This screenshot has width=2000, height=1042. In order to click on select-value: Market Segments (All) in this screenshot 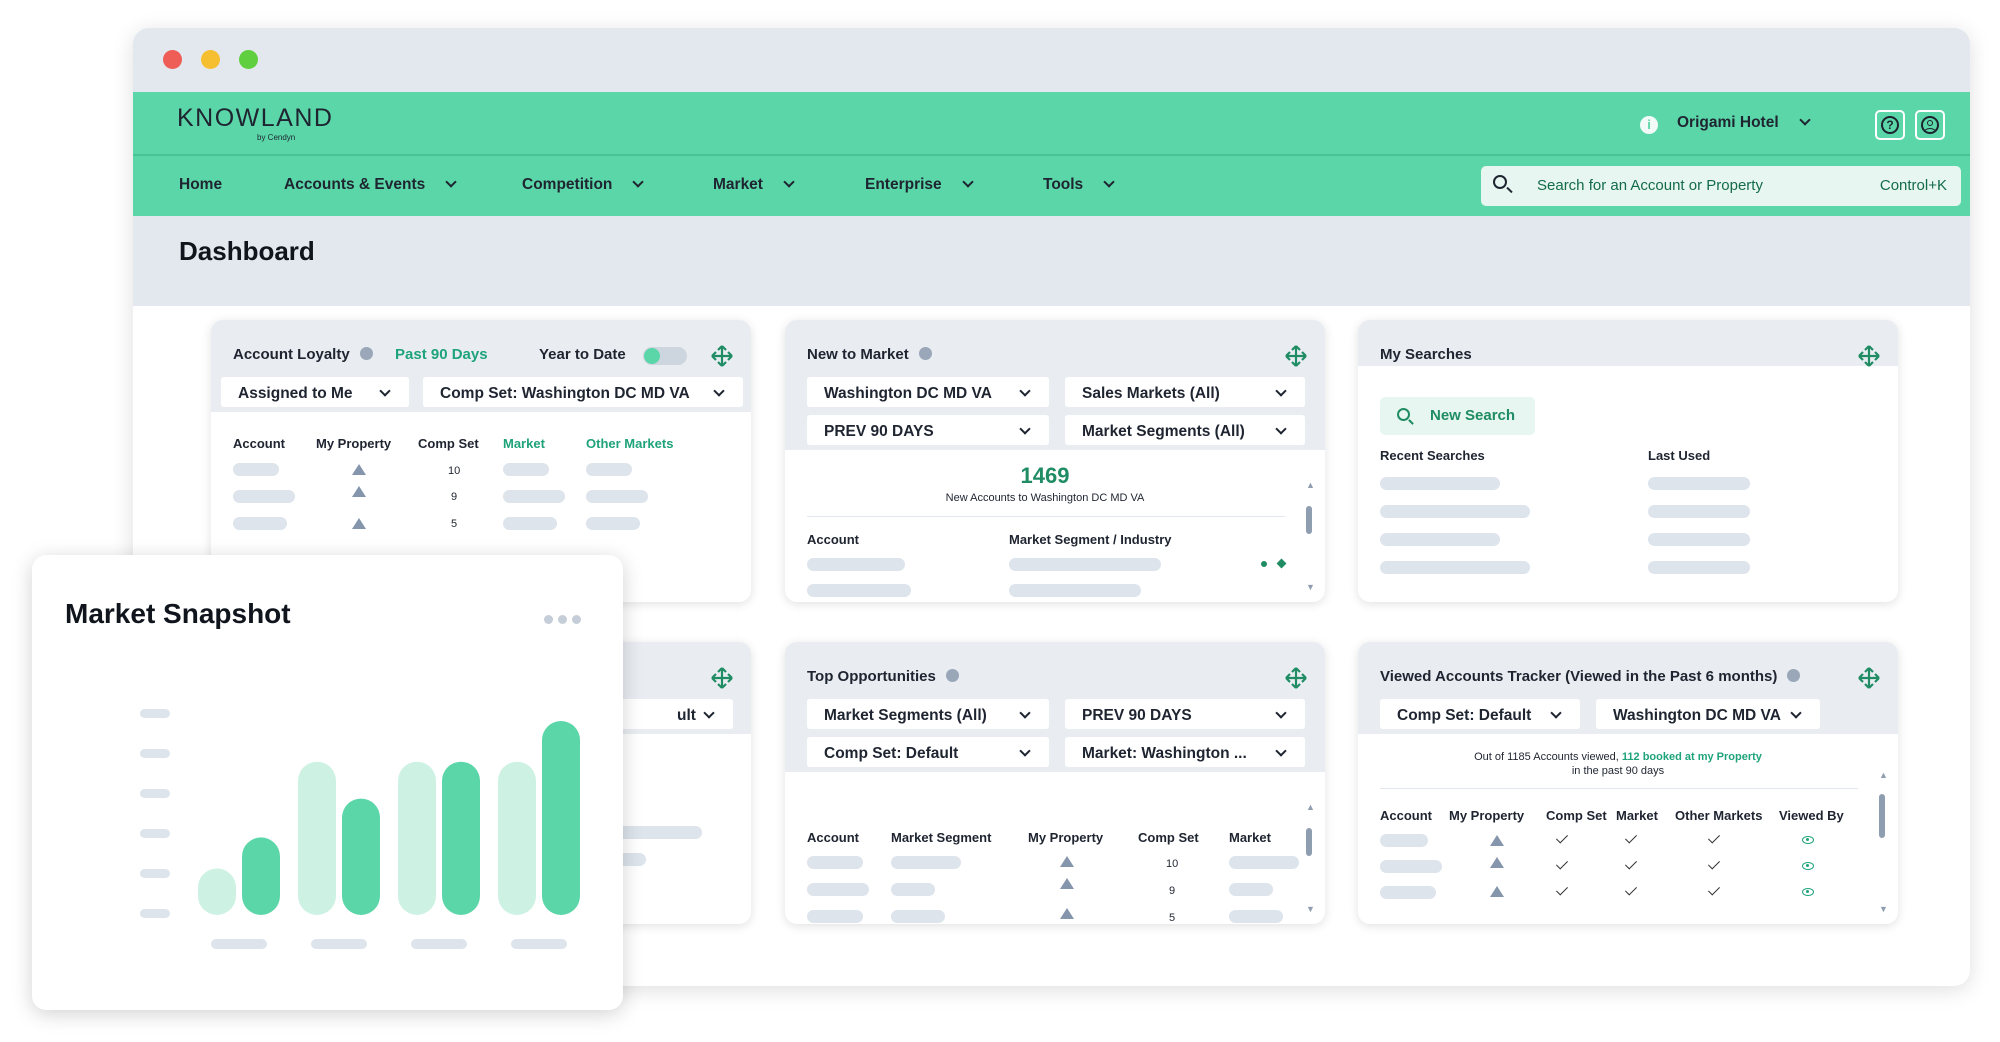, I will do `click(905, 715)`.